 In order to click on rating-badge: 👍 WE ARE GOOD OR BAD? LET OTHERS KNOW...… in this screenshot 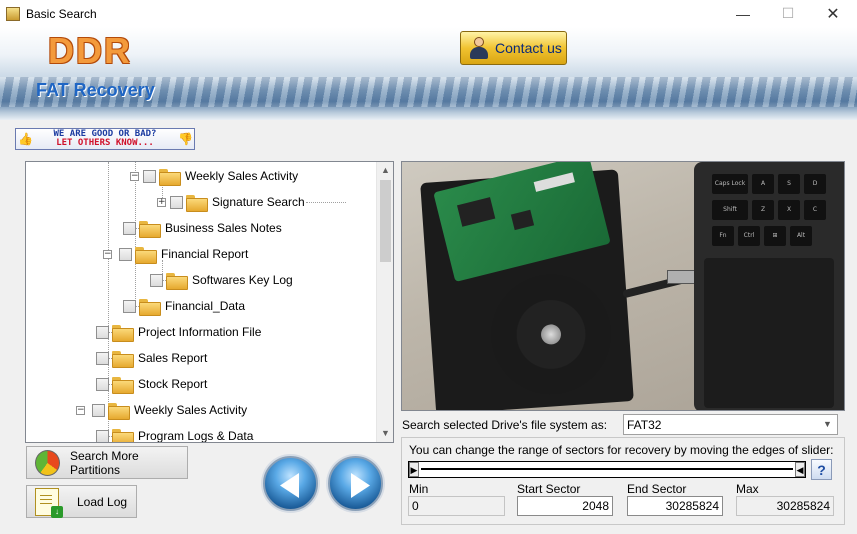, I will do `click(105, 139)`.